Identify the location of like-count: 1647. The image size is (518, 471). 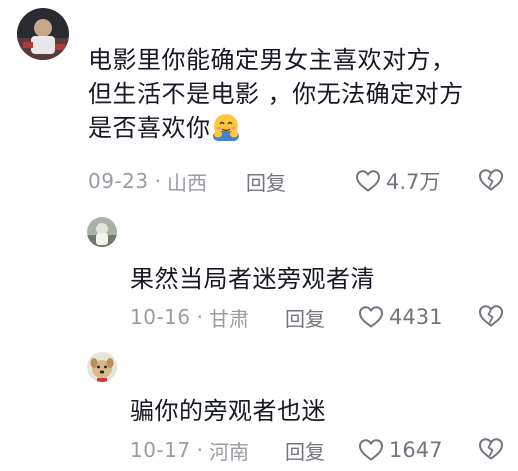
(416, 450).